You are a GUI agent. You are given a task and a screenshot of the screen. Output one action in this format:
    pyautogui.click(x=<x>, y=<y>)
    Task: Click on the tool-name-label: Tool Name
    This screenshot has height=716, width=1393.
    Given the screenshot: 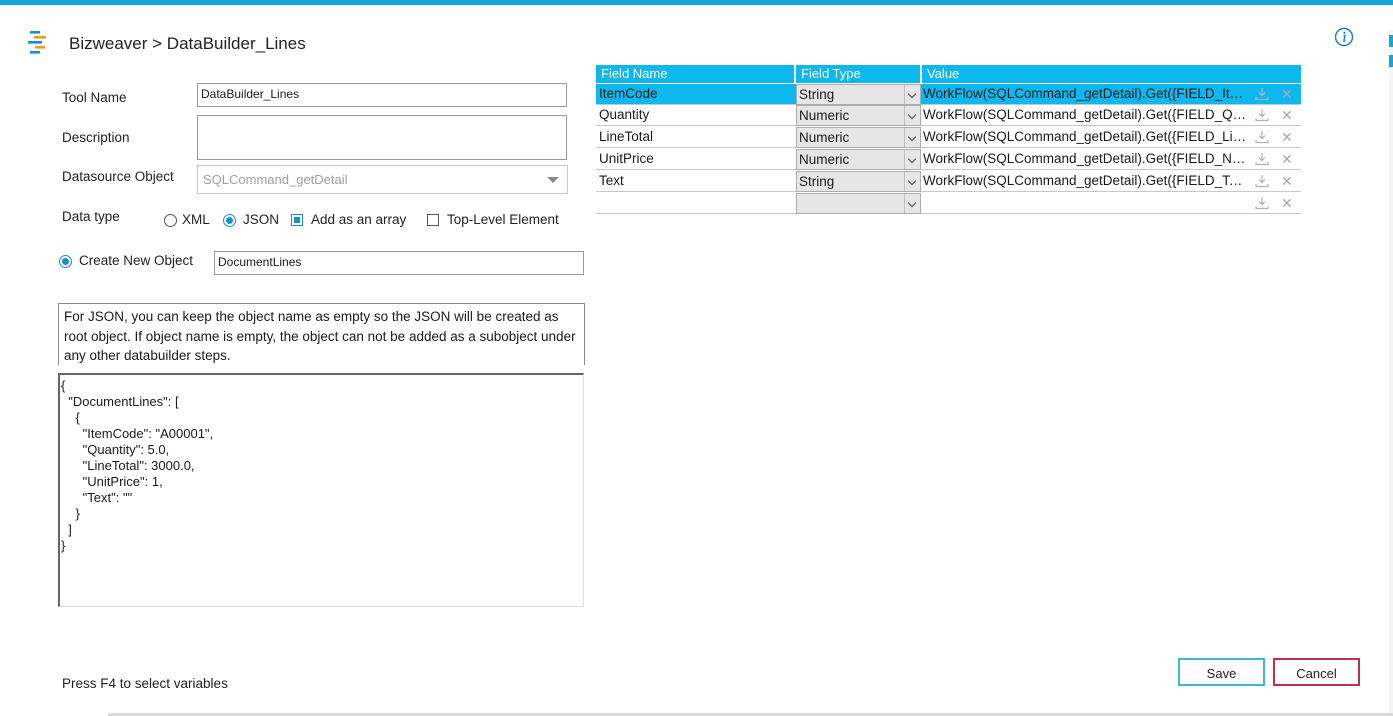 What is the action you would take?
    pyautogui.click(x=94, y=97)
    